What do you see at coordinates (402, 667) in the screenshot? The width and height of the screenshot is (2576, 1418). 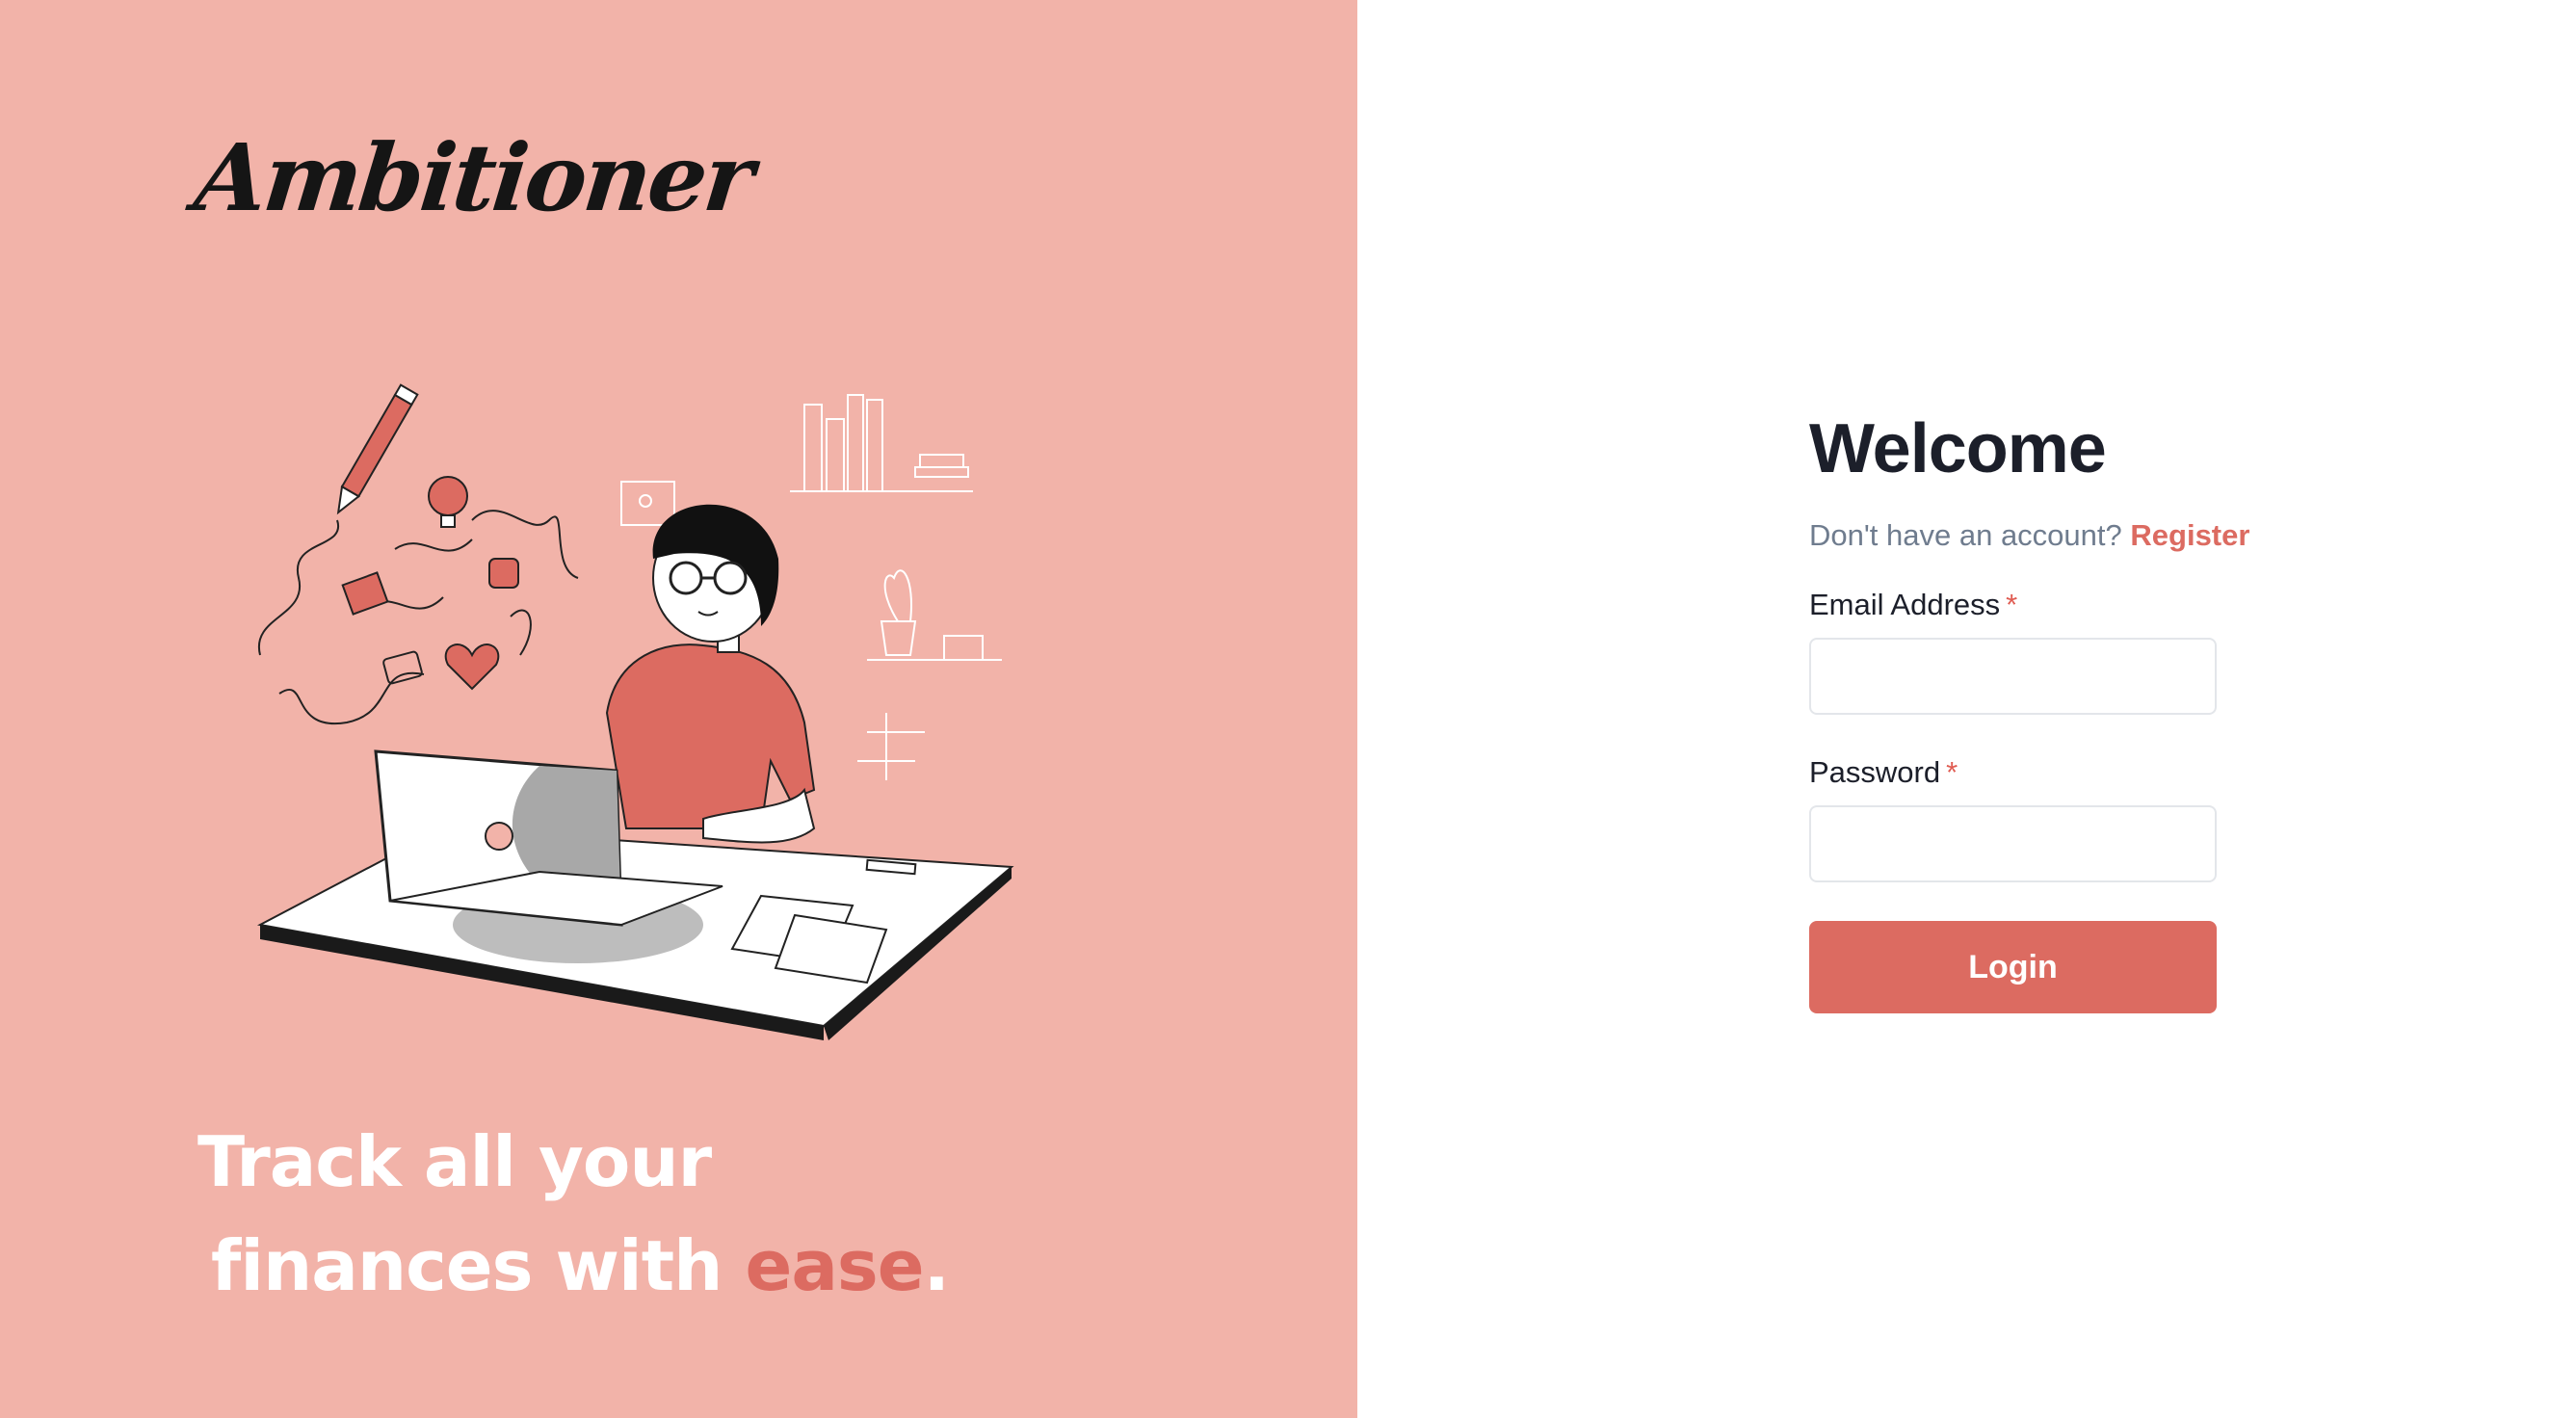 I see `camera-icon` at bounding box center [402, 667].